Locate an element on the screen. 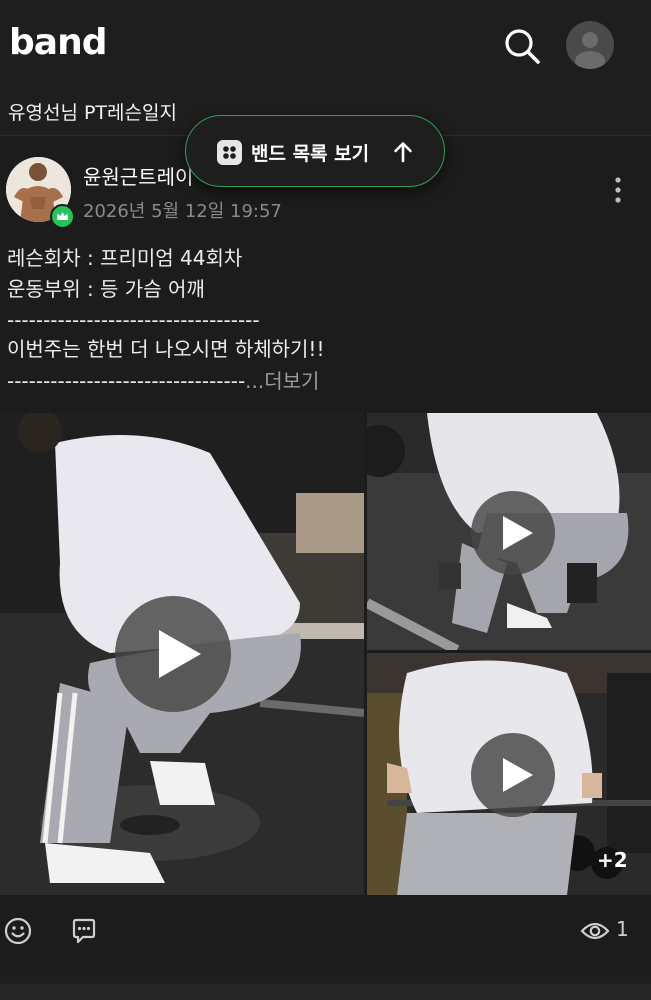  post-line-4: 이번주는 한번 더 나오시면 하체하기!! is located at coordinates (166, 349).